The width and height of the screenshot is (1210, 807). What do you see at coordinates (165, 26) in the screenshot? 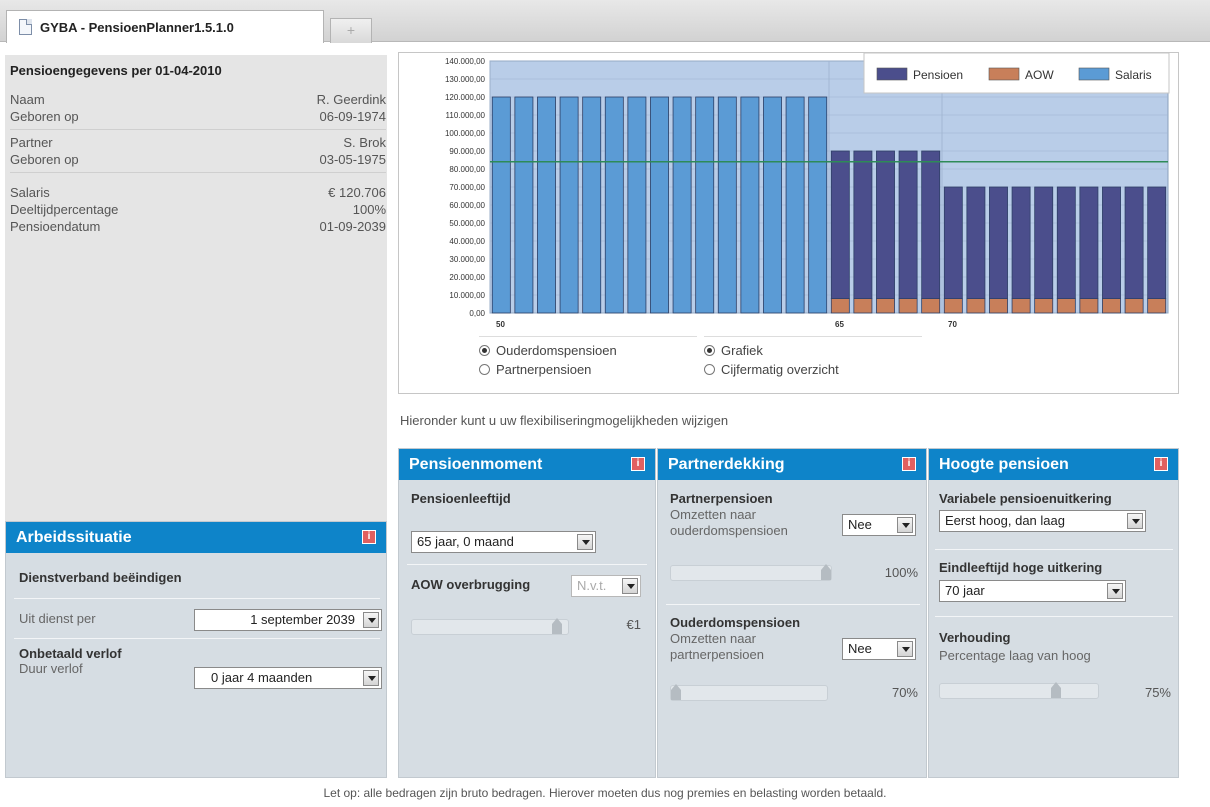
I see `tab-pensioenplanner: GYBA - PensioenPlanner1.5.1.0` at bounding box center [165, 26].